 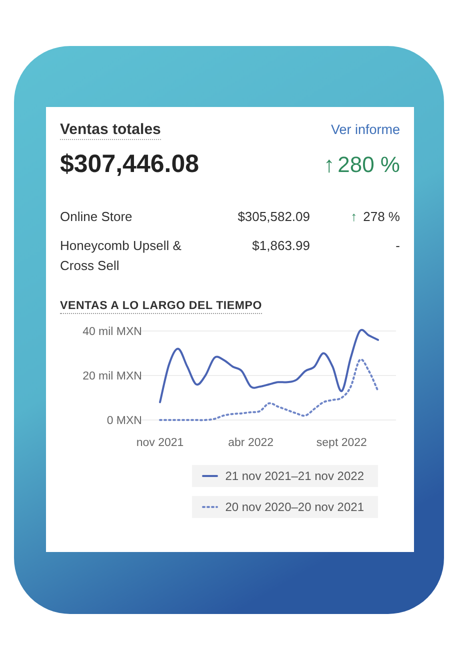 I want to click on legend-item: 21 nov 2021–21 nov 2022, so click(x=285, y=476).